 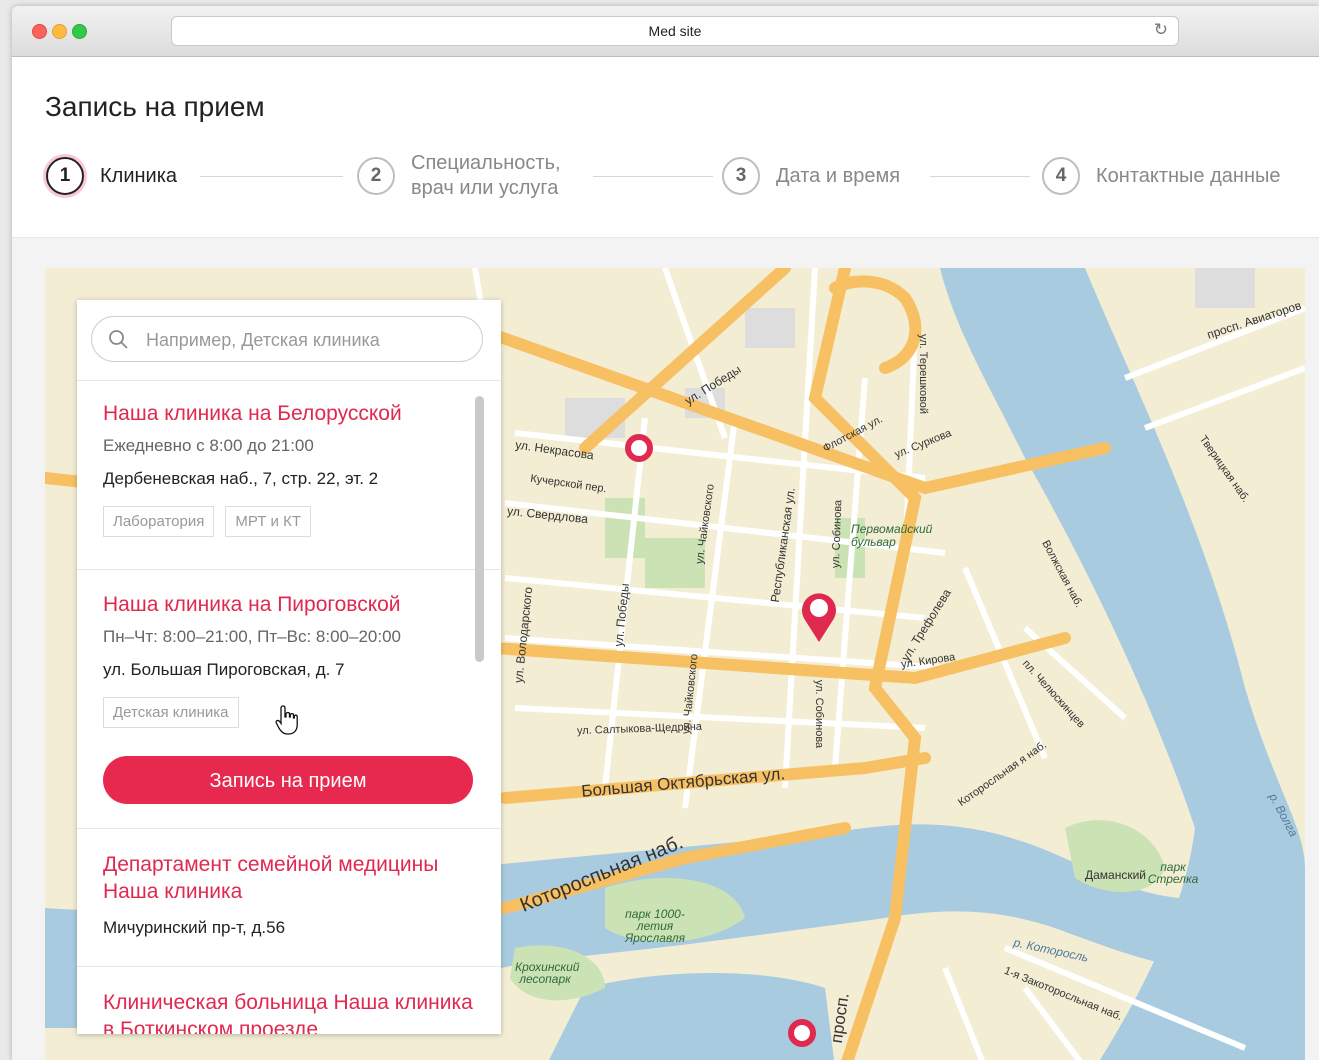 What do you see at coordinates (1188, 175) in the screenshot?
I see `step-label: Контактные данные` at bounding box center [1188, 175].